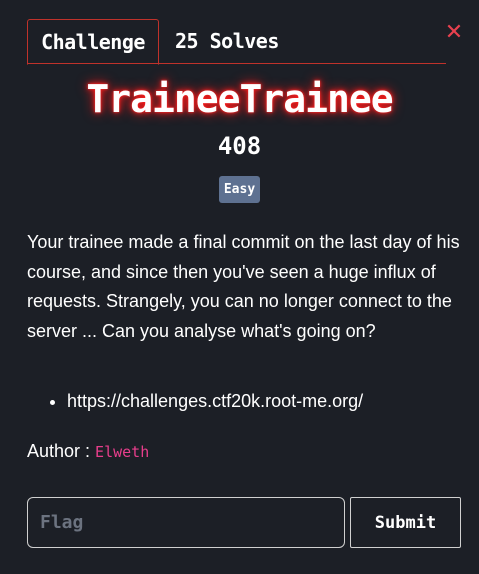  Describe the element at coordinates (405, 522) in the screenshot. I see `submit-button: Submit` at that location.